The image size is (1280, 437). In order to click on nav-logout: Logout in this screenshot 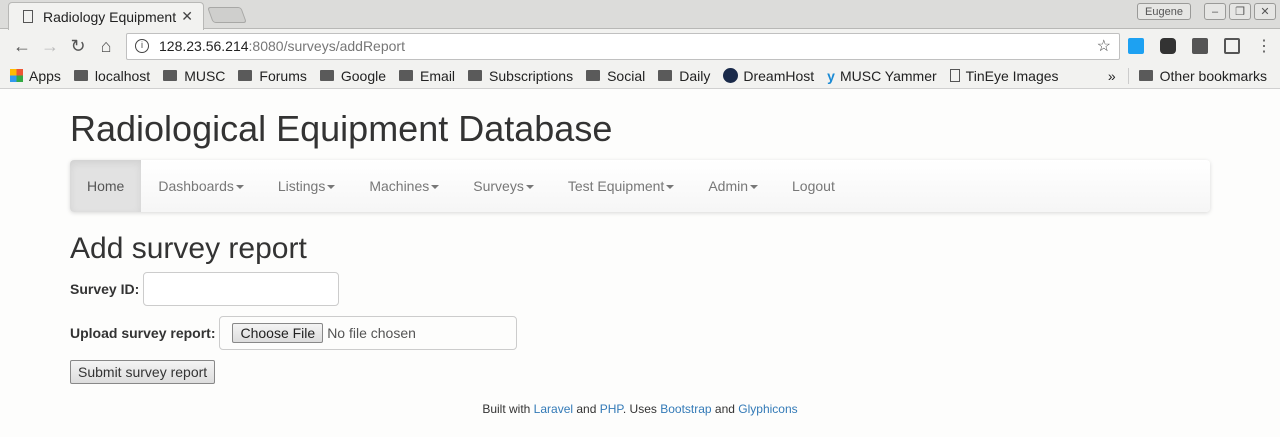, I will do `click(813, 186)`.